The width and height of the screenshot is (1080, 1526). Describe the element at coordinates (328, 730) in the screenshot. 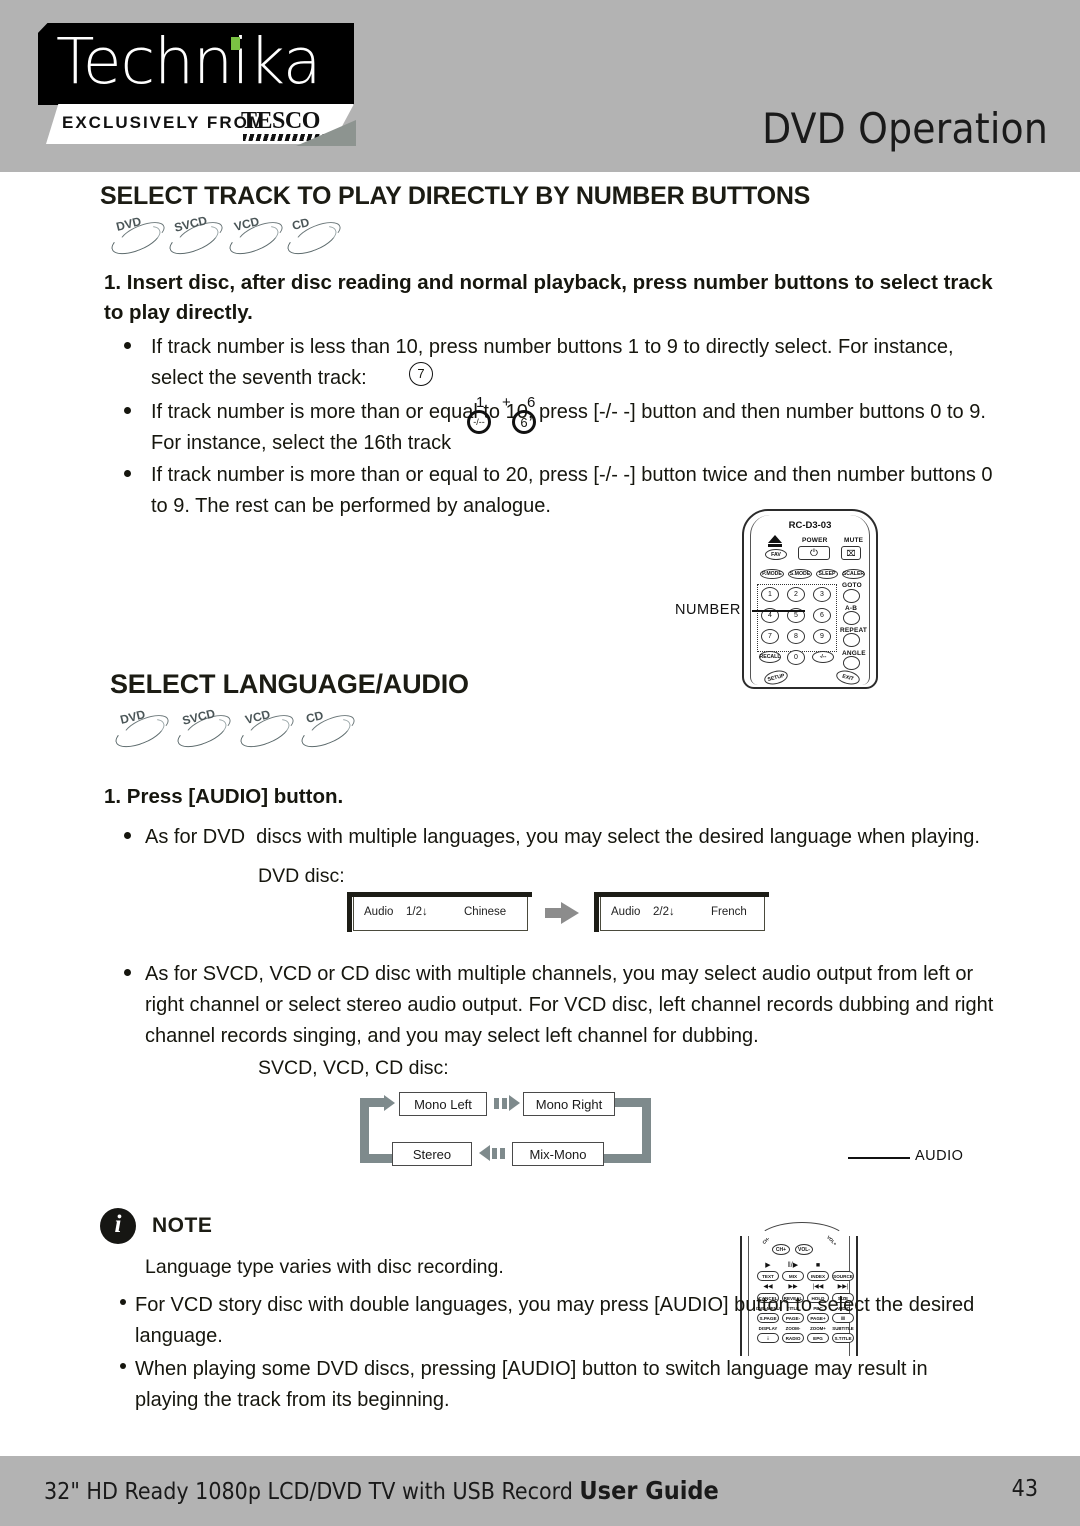

I see `disc-badge-cd-2: CD` at that location.